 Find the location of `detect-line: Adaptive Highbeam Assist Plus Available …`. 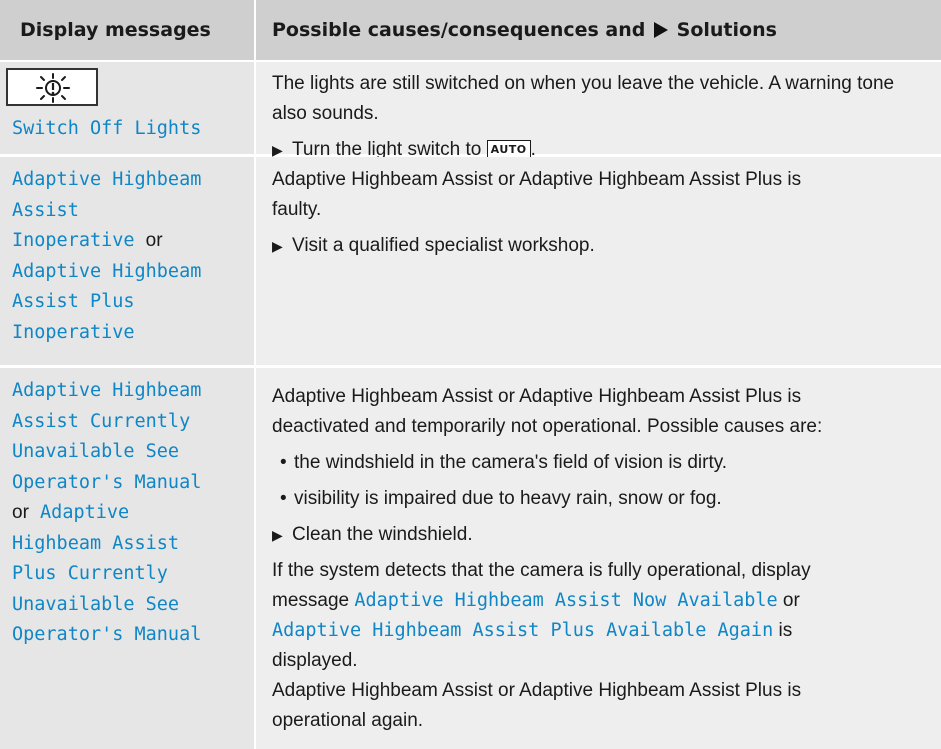

detect-line: Adaptive Highbeam Assist Plus Available … is located at coordinates (599, 631).